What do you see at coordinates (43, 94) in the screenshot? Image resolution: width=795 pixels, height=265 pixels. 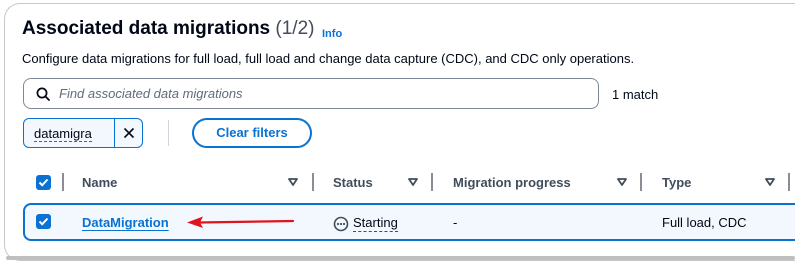 I see `search-icon` at bounding box center [43, 94].